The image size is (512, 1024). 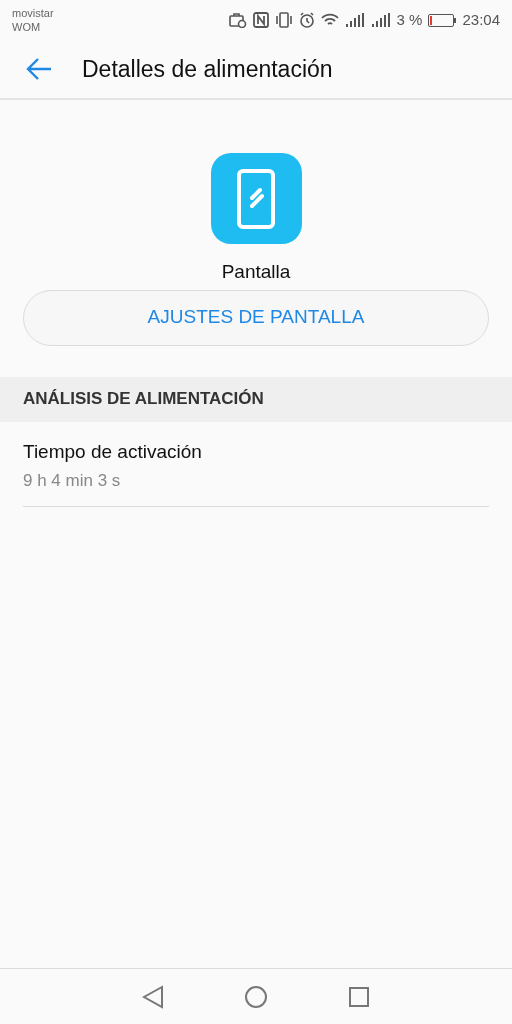 What do you see at coordinates (256, 198) in the screenshot?
I see `phone-app-icon` at bounding box center [256, 198].